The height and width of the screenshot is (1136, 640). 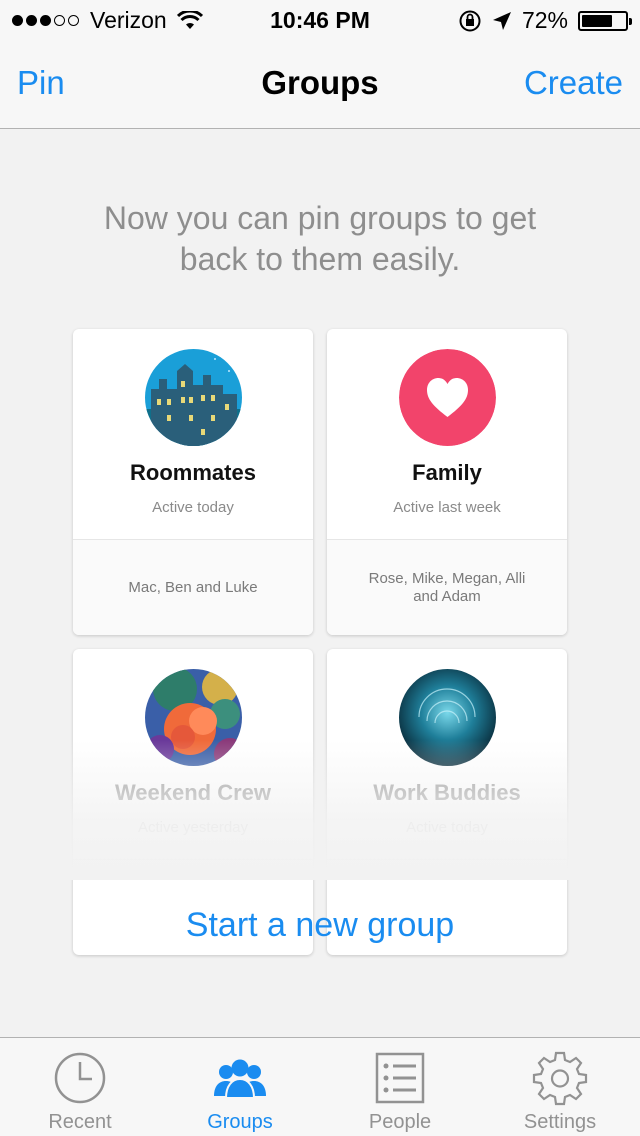 I want to click on group-name: Work Buddies, so click(x=447, y=792).